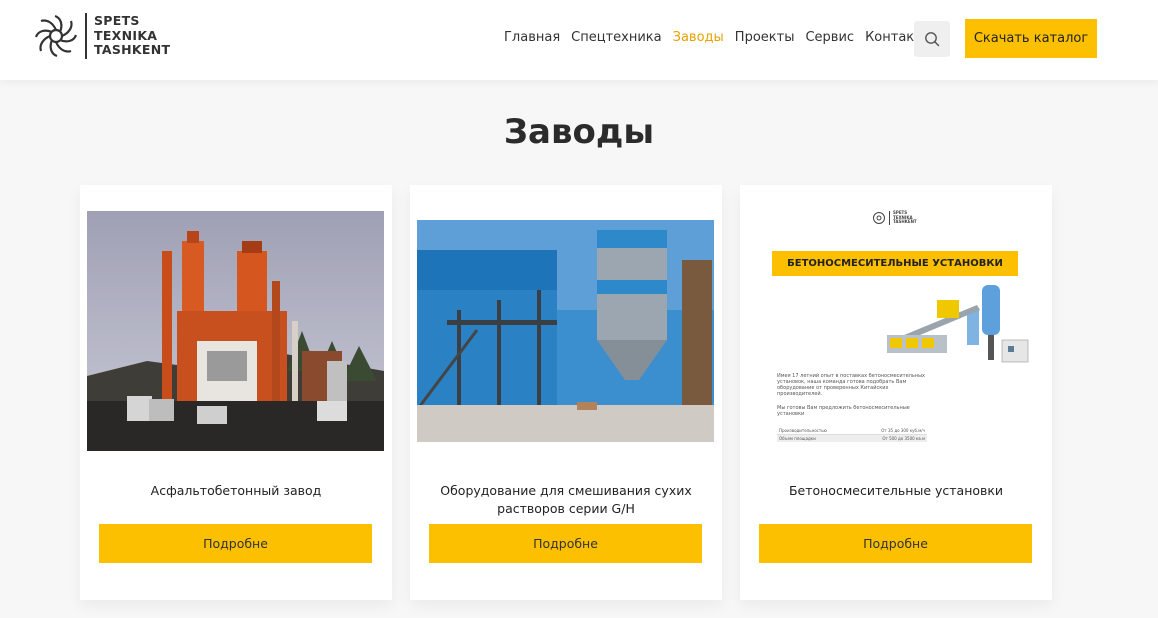  What do you see at coordinates (852, 438) in the screenshot?
I see `brochure-table-row: Объем площадки От 500 до 3500 кв.м` at bounding box center [852, 438].